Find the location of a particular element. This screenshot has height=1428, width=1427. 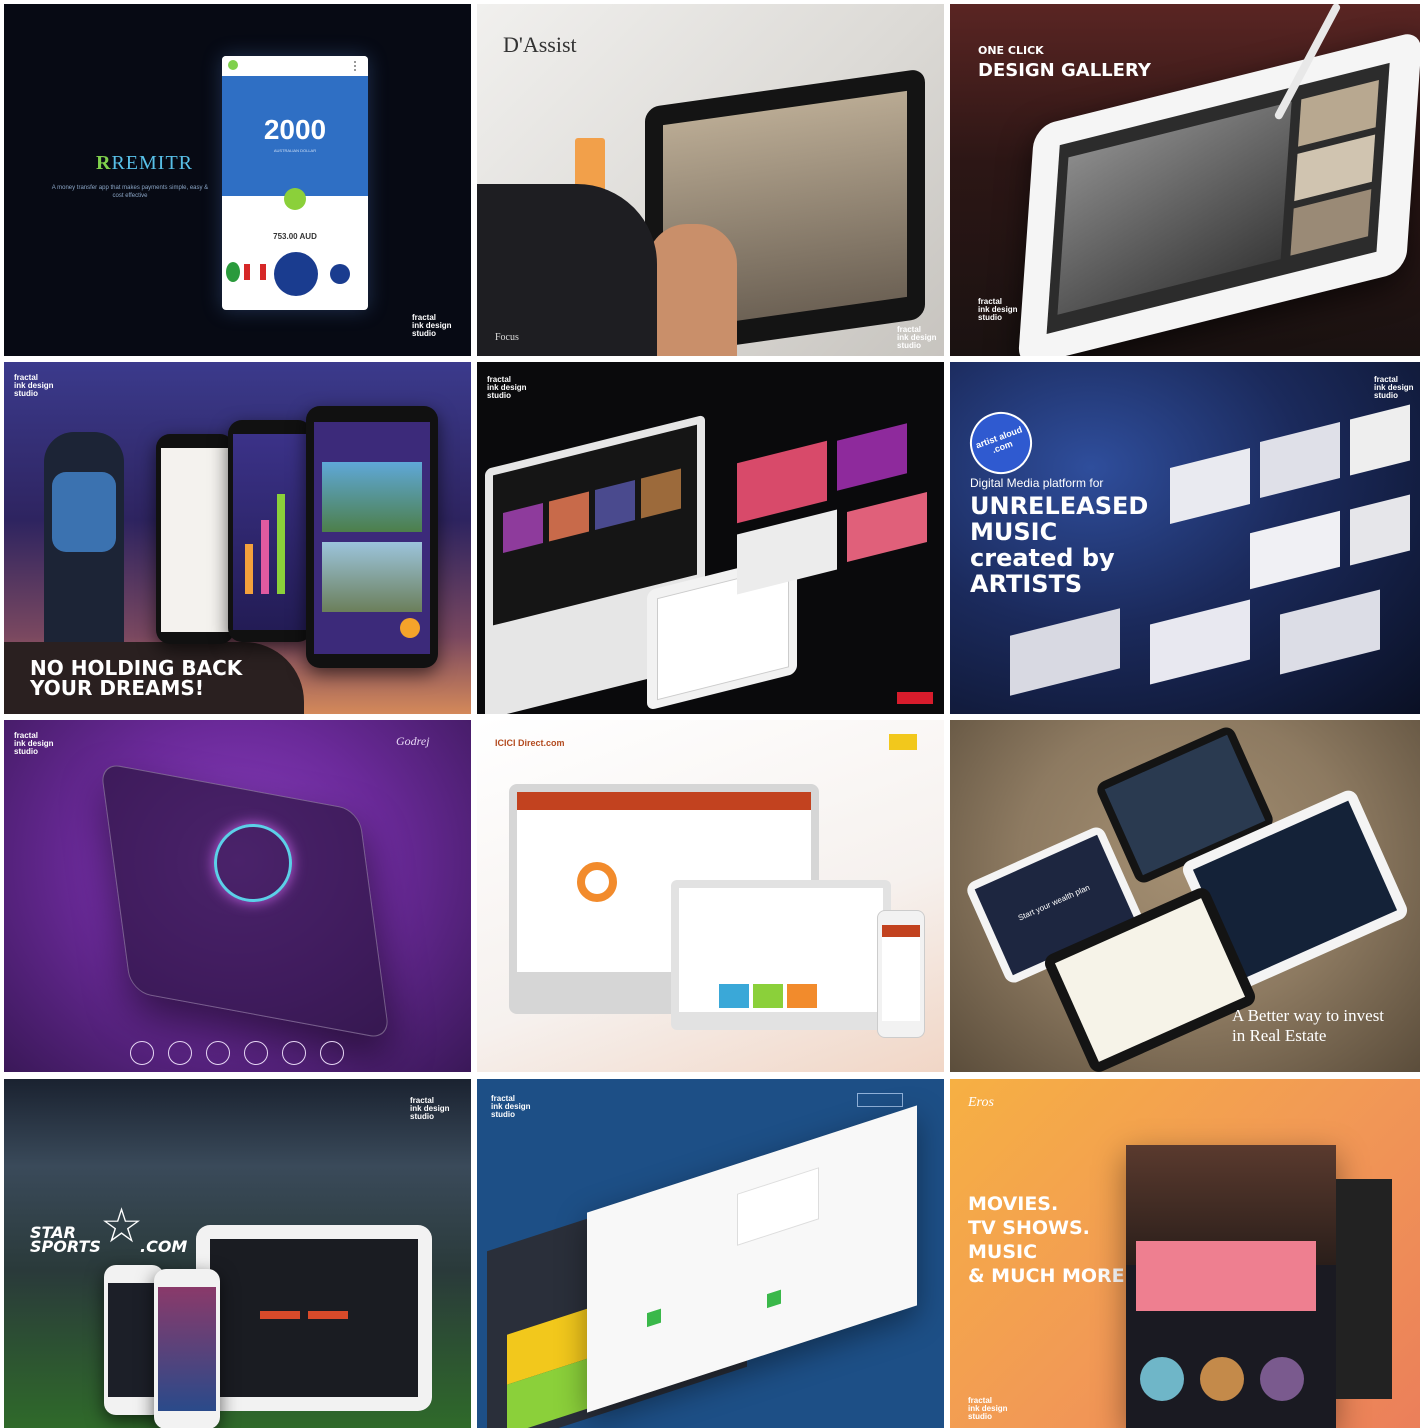

gallery-thumb is located at coordinates (1331, 222).